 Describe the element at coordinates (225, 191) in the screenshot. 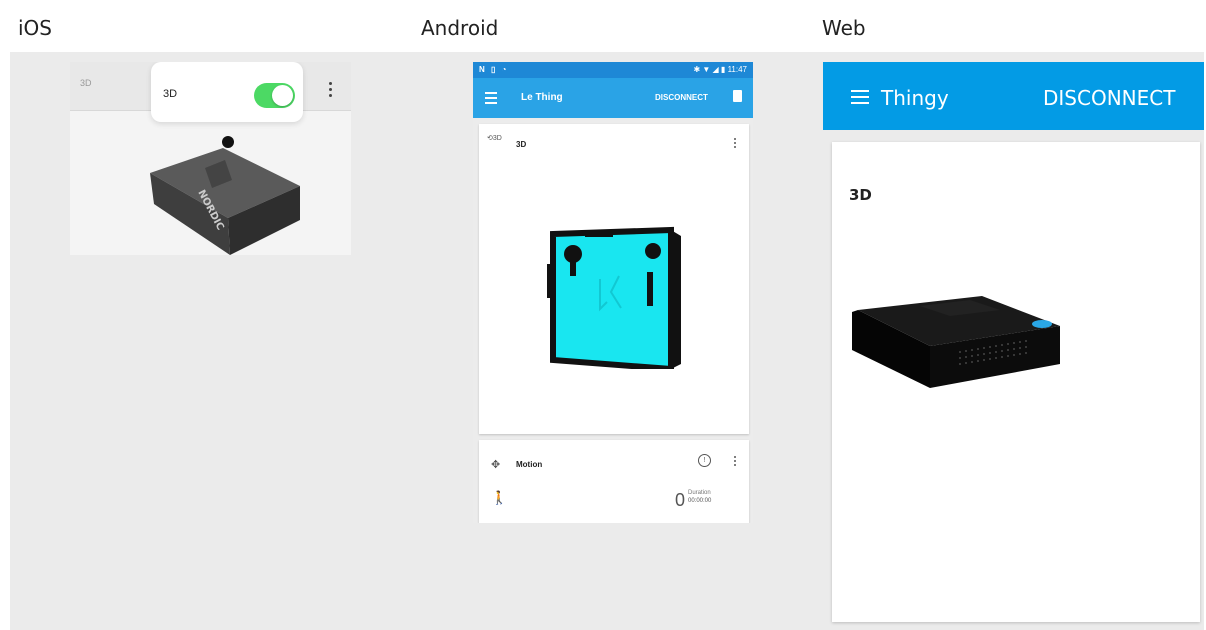

I see `ios-3d-device-model: NORDIC` at that location.